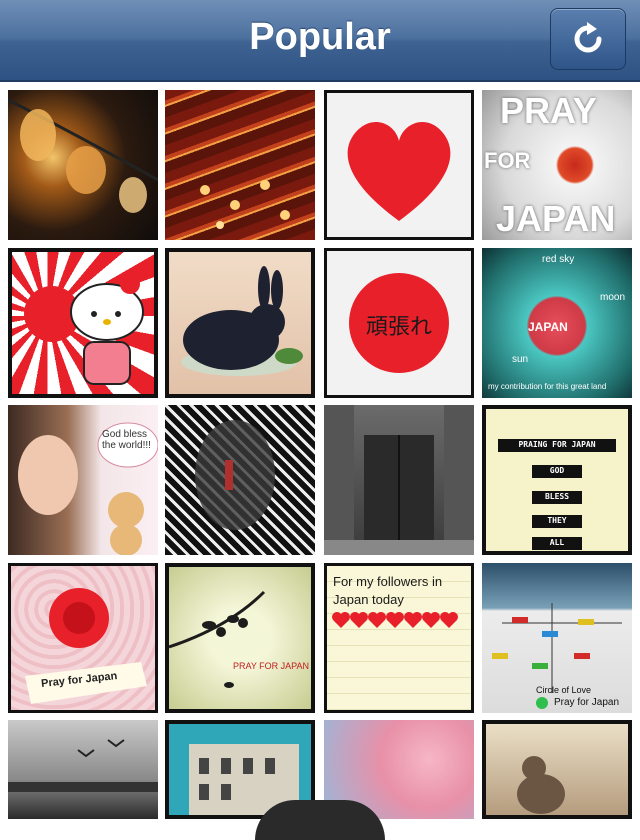  What do you see at coordinates (86, 646) in the screenshot?
I see `rose-graphic` at bounding box center [86, 646].